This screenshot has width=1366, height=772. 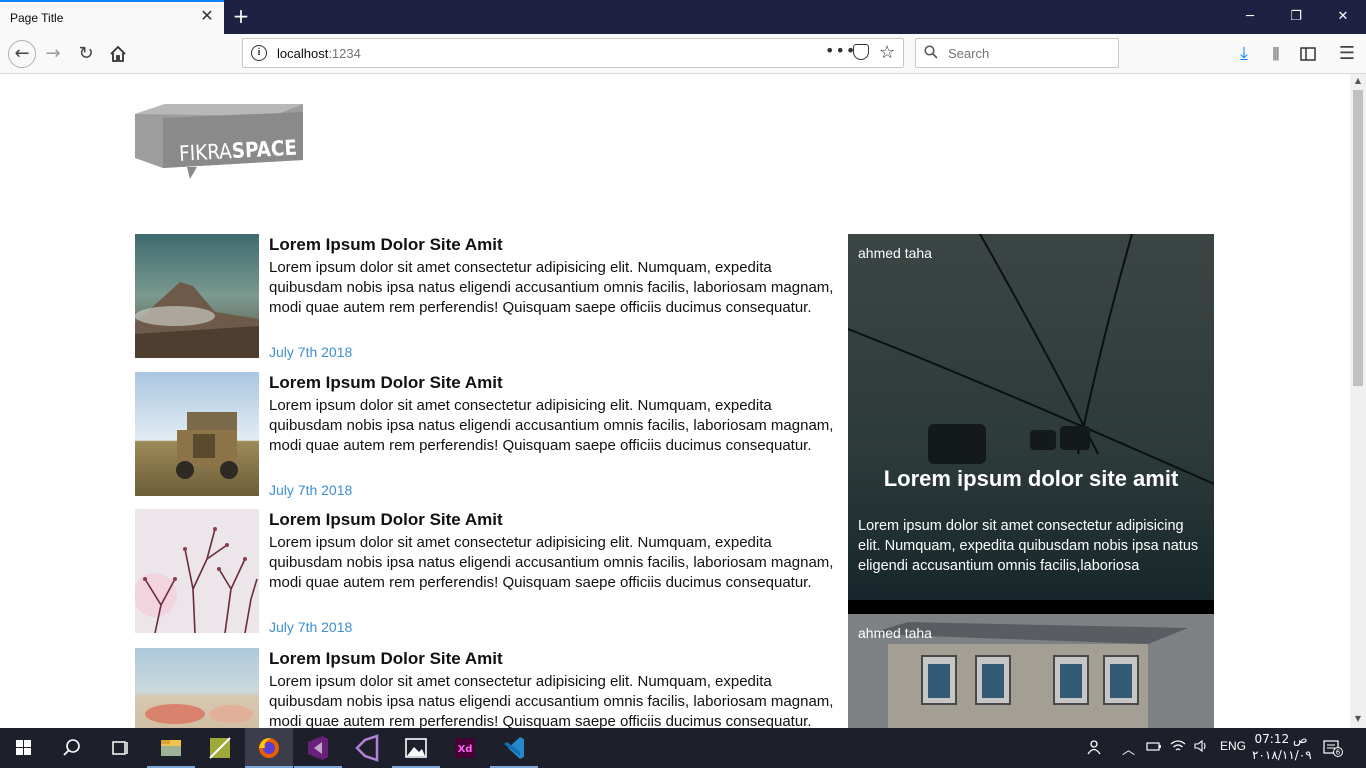 I want to click on tray-chevron-icon: ︿, so click(x=1128, y=748).